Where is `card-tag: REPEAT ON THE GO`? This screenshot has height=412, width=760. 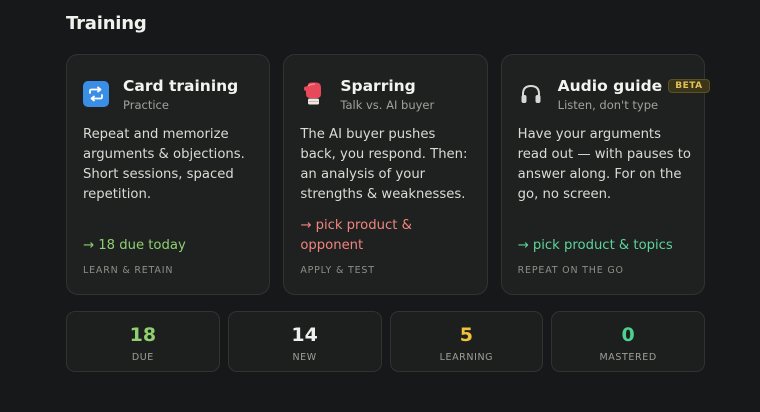
card-tag: REPEAT ON THE GO is located at coordinates (570, 270).